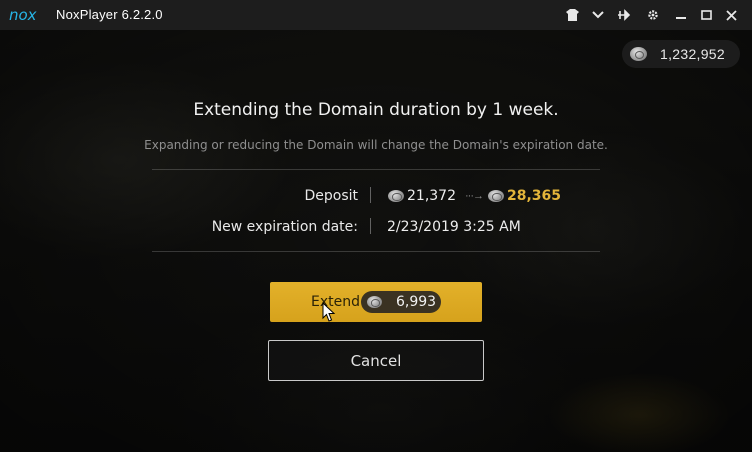 The height and width of the screenshot is (452, 752). I want to click on extend-cost: 6,993, so click(401, 302).